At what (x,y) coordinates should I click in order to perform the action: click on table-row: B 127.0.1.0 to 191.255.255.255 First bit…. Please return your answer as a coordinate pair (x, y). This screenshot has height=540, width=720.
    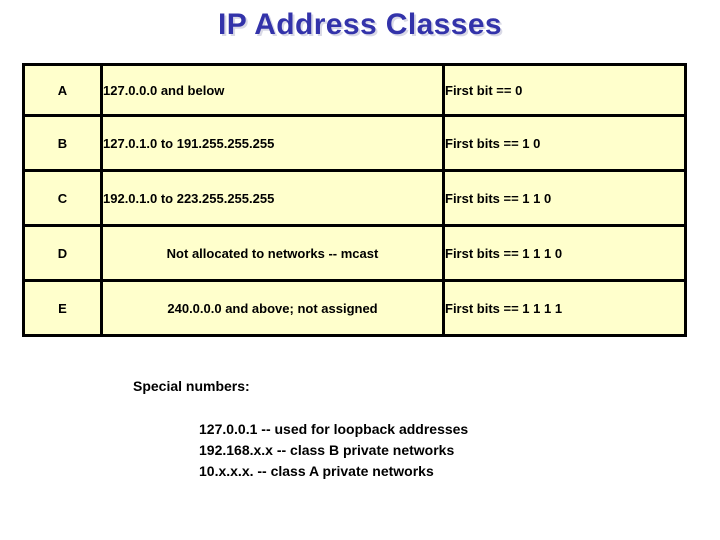
    Looking at the image, I should click on (354, 143).